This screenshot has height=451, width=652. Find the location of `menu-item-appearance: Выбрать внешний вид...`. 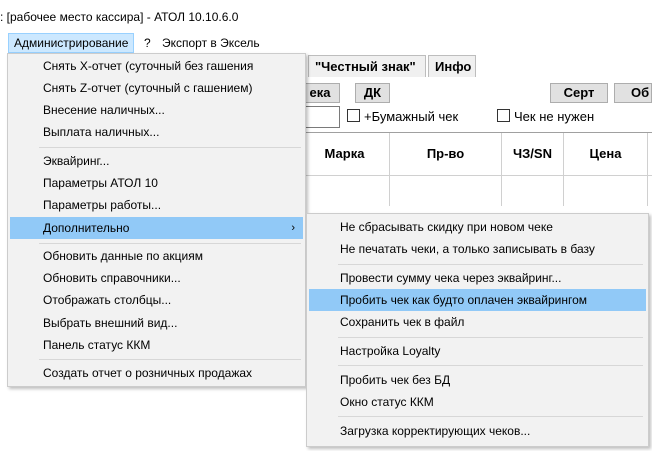

menu-item-appearance: Выбрать внешний вид... is located at coordinates (156, 323).